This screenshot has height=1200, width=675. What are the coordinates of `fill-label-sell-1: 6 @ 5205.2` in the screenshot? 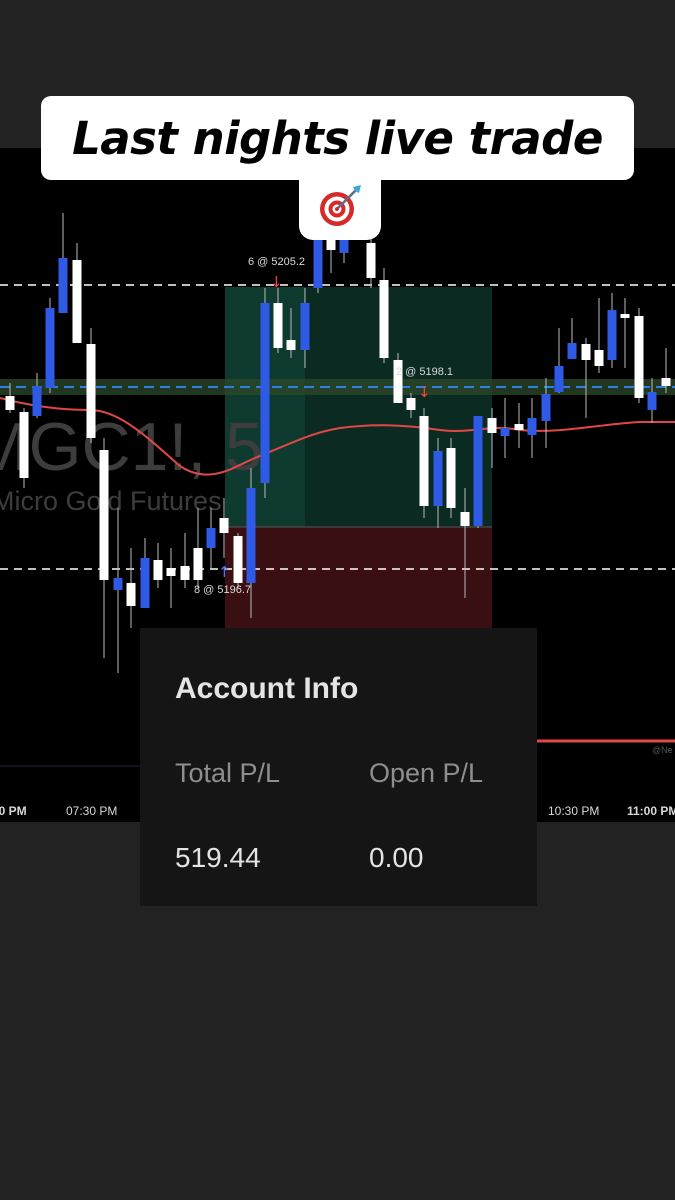 It's located at (276, 262).